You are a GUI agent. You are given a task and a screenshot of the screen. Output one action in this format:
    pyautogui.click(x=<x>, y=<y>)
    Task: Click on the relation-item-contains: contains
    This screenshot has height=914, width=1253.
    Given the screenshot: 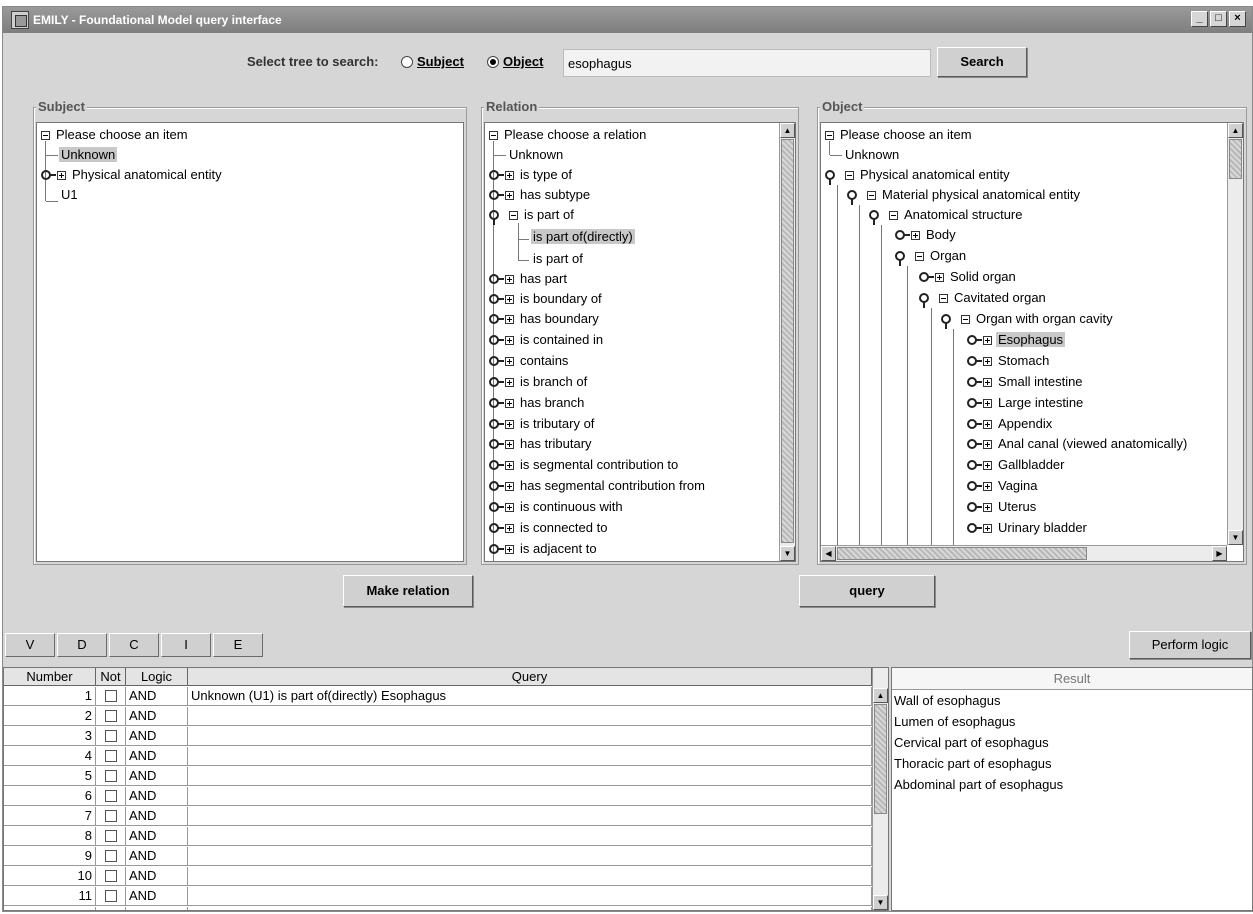 What is the action you would take?
    pyautogui.click(x=529, y=361)
    